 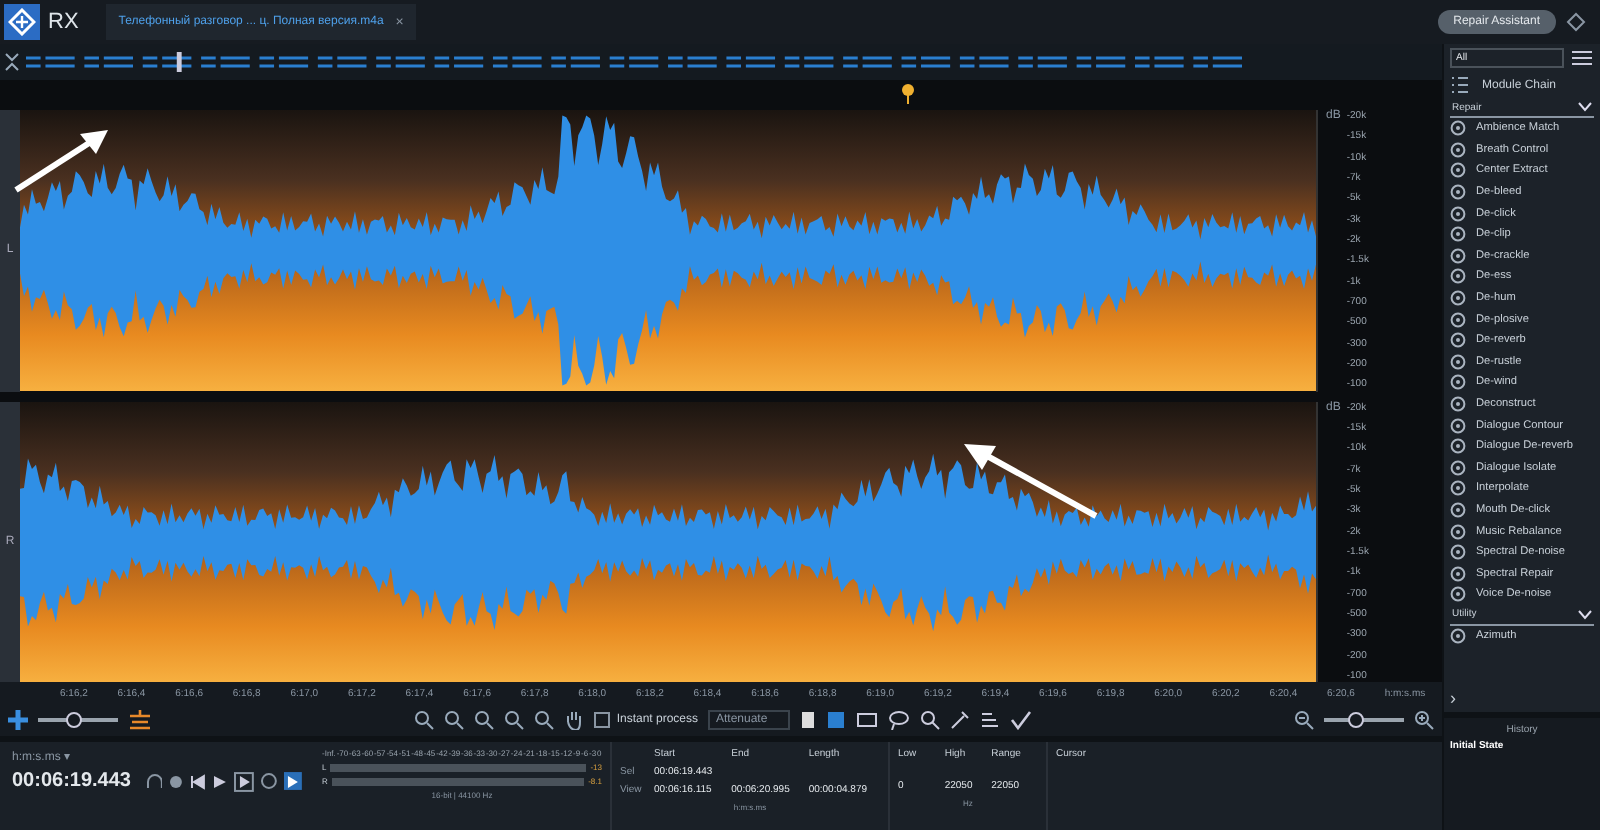 What do you see at coordinates (63, 22) in the screenshot?
I see `app-name: RX` at bounding box center [63, 22].